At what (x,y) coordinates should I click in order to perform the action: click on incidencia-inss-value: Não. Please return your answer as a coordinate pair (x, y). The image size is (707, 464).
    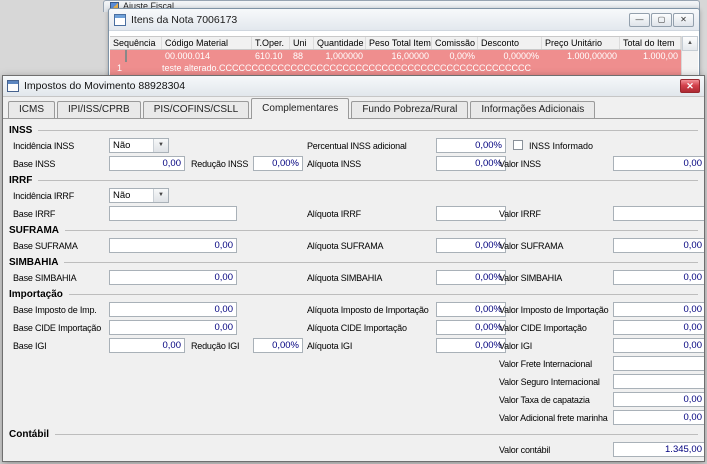
    Looking at the image, I should click on (122, 145).